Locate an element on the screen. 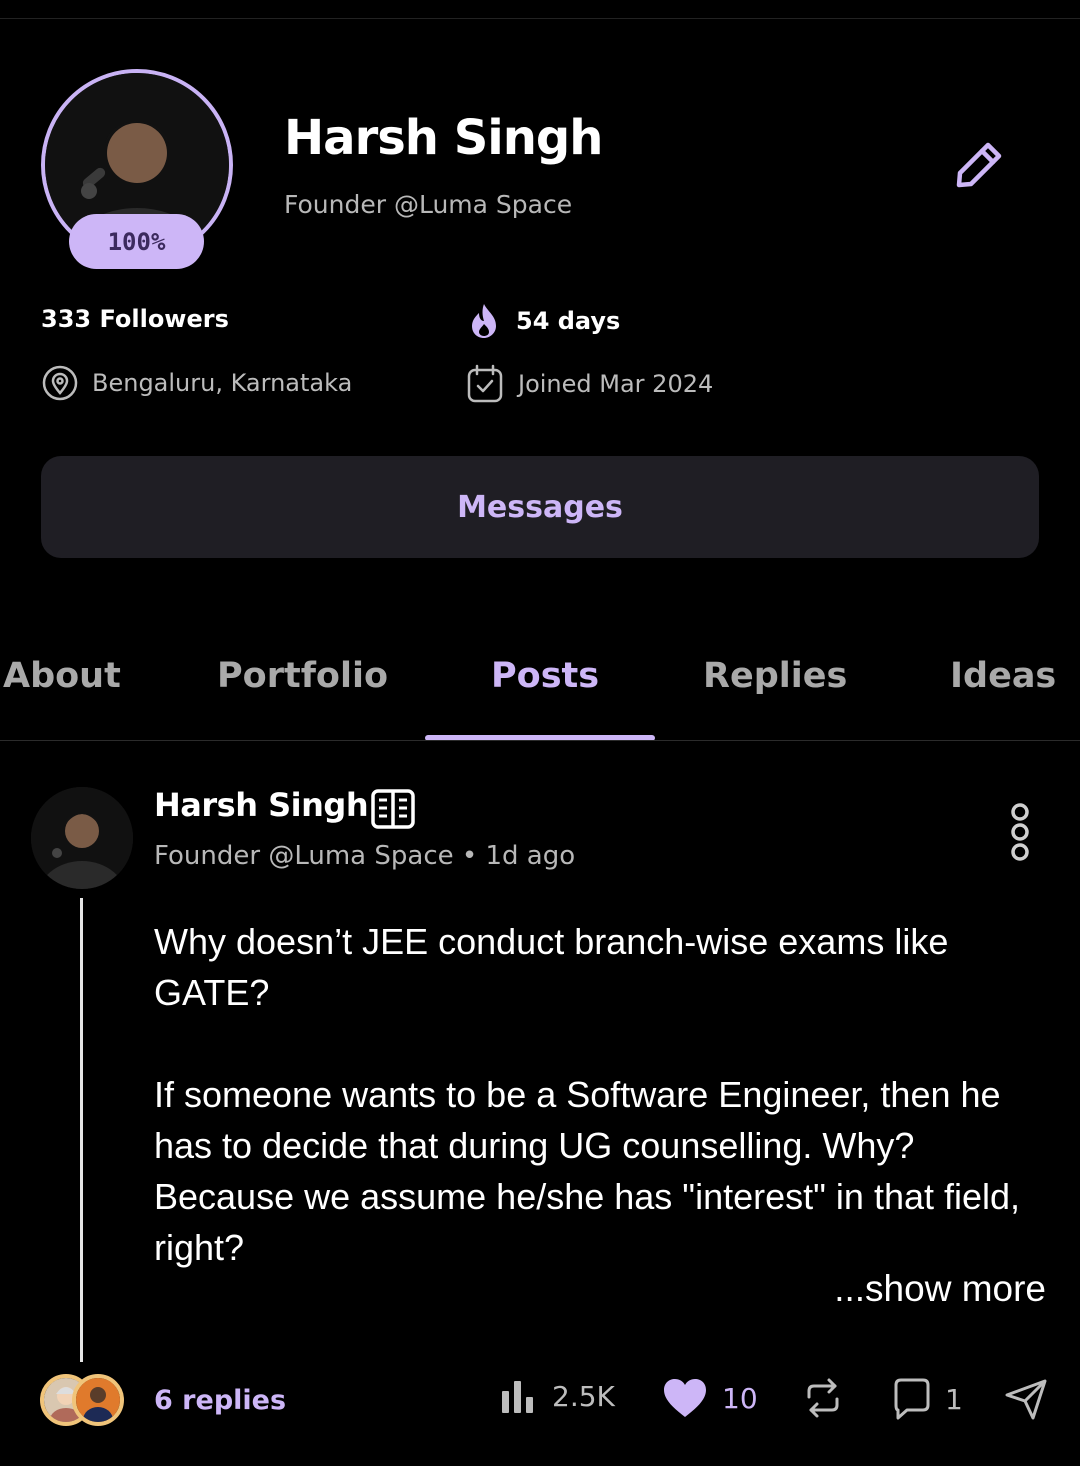 The image size is (1080, 1466). post-author-avatar is located at coordinates (82, 838).